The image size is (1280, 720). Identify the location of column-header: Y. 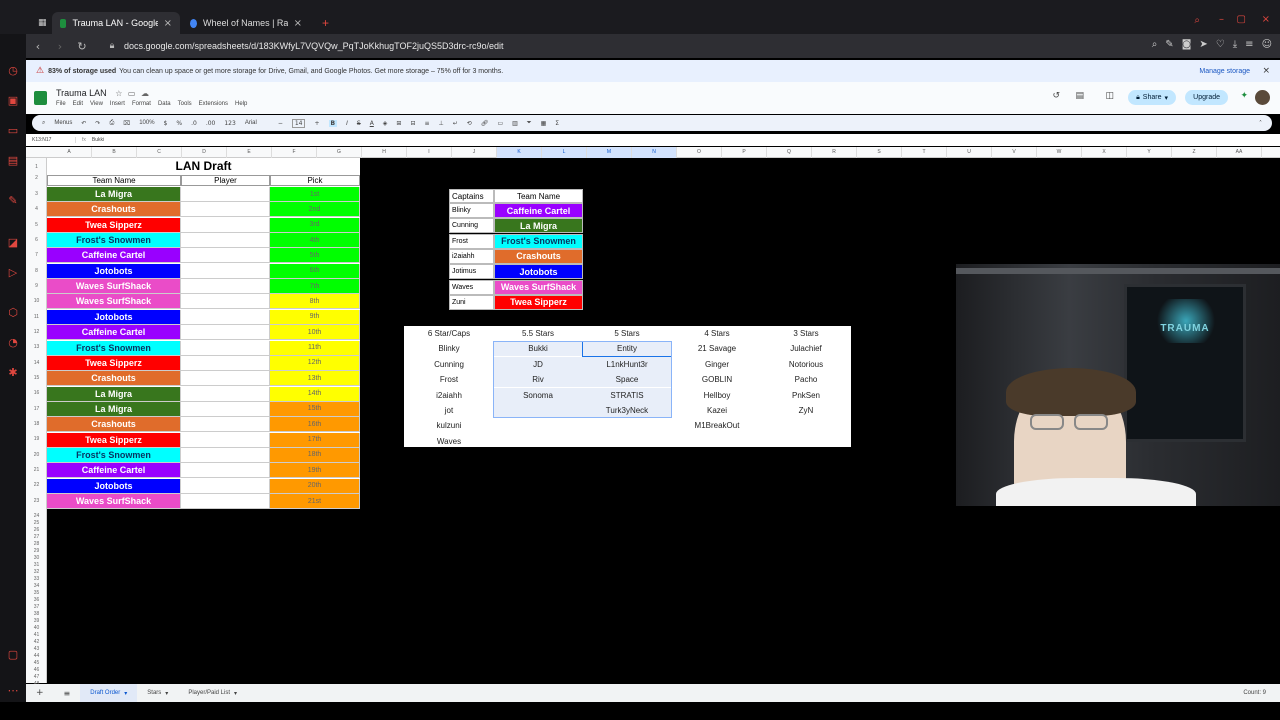
(1149, 152).